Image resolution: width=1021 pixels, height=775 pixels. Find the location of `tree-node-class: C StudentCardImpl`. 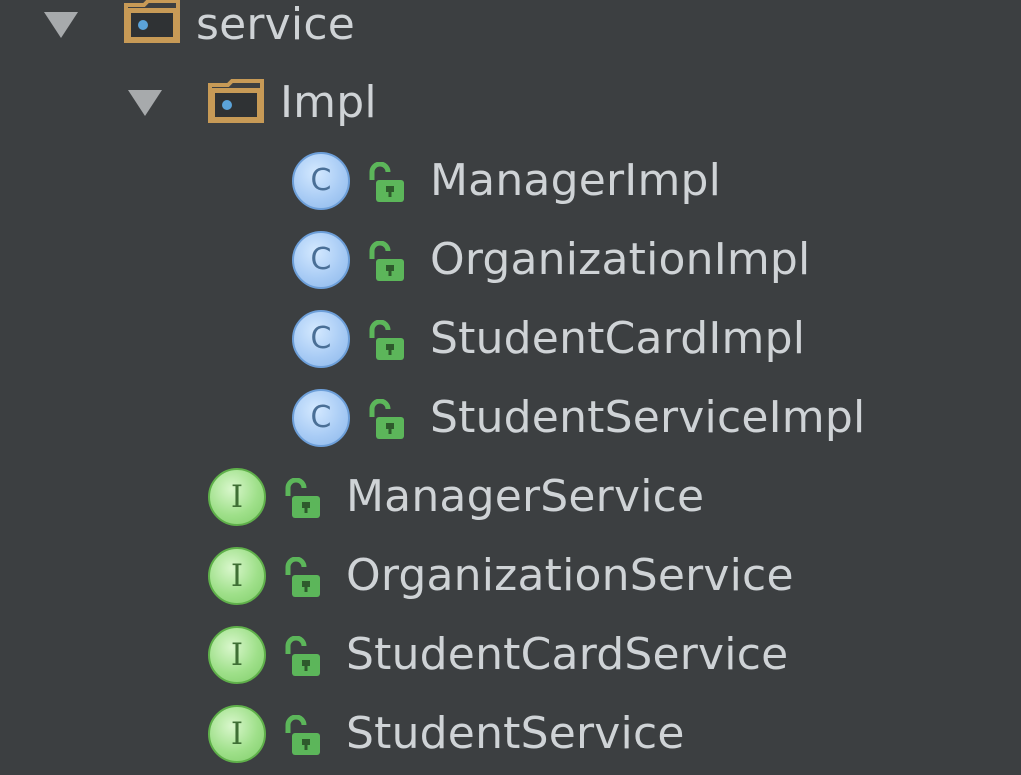

tree-node-class: C StudentCardImpl is located at coordinates (510, 339).